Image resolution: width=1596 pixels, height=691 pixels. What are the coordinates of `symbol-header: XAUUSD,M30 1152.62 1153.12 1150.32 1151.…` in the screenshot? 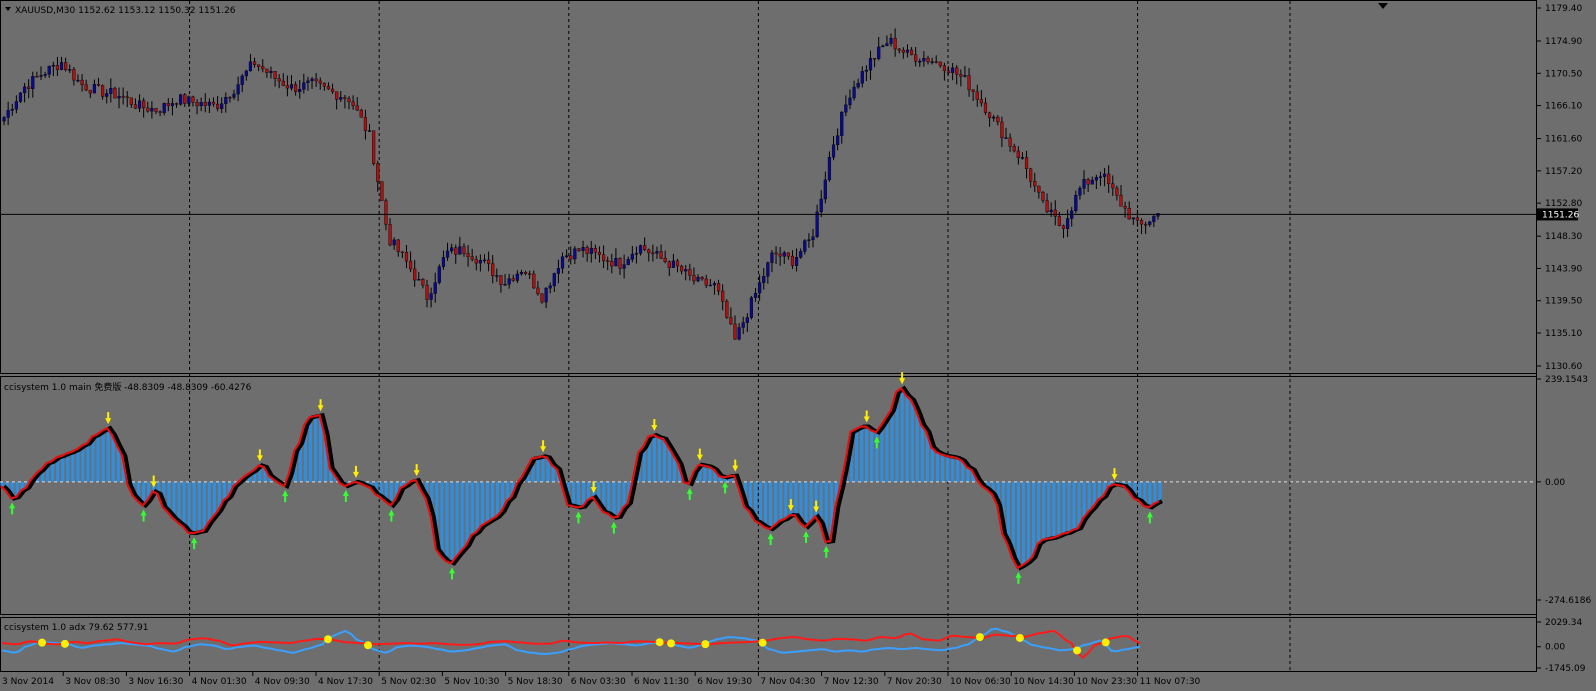 It's located at (125, 11).